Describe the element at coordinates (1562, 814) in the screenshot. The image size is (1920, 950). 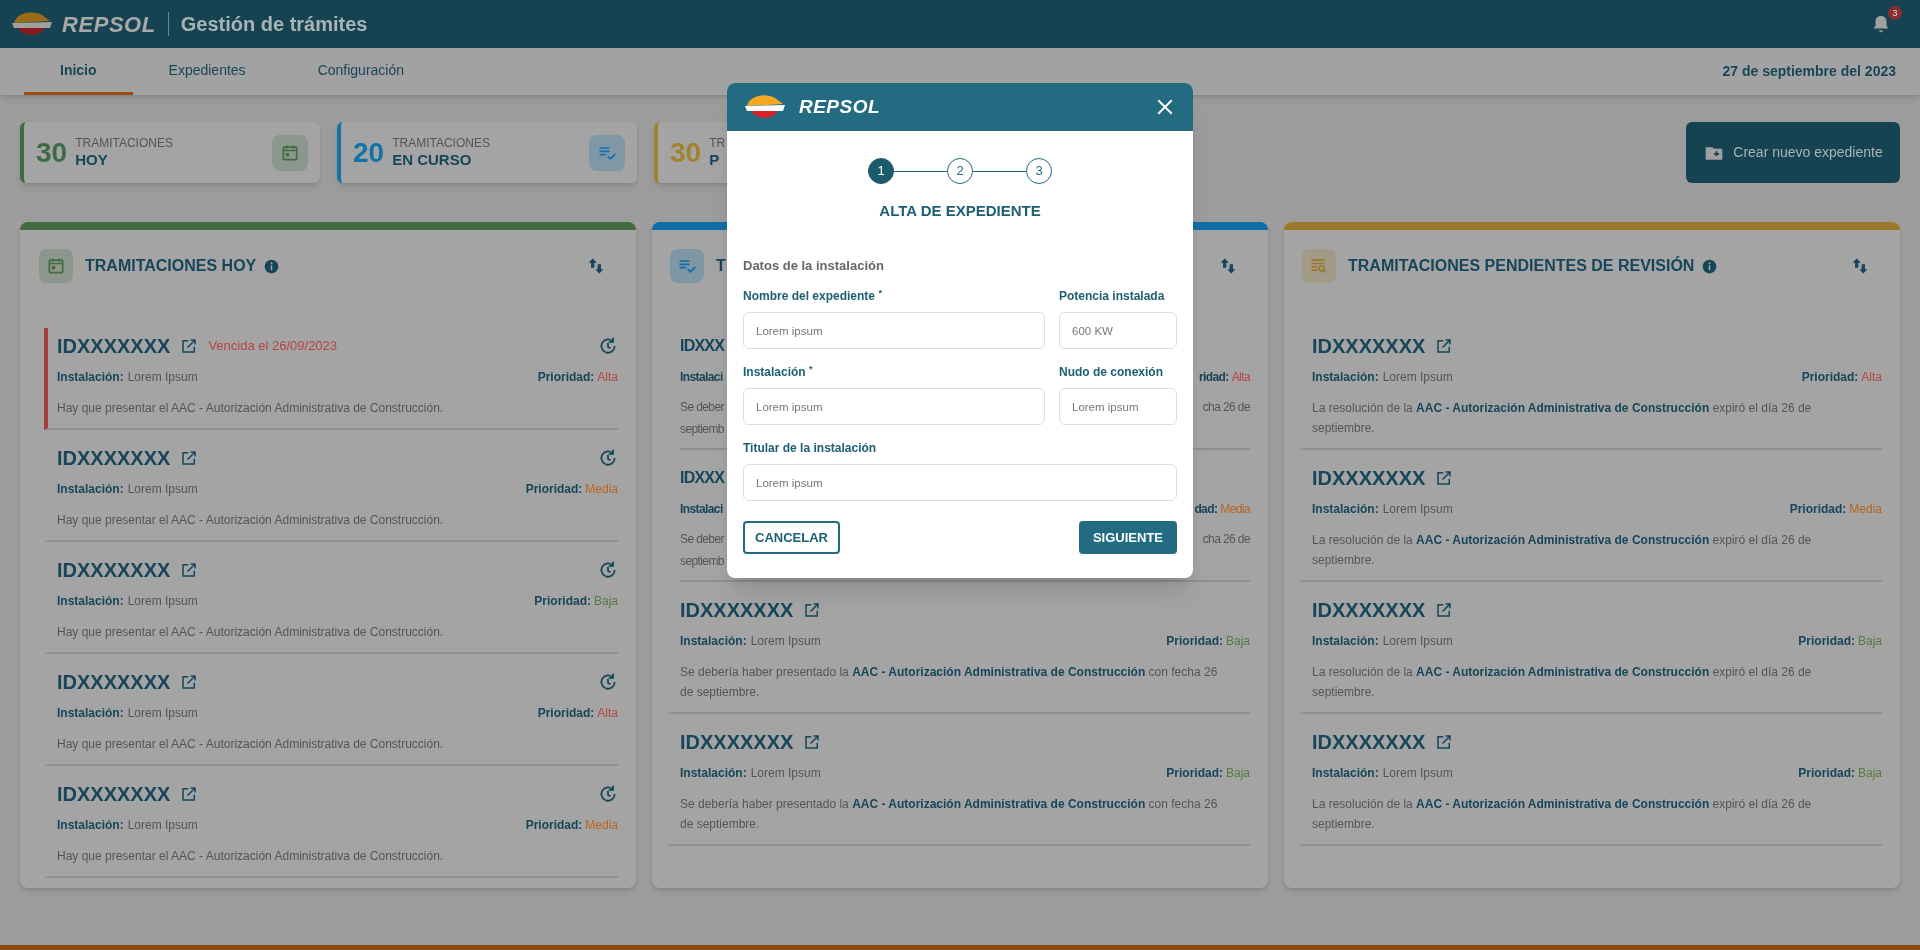
I see `description-text: La resolución de la AAC - Autorización Administrativa de Construcción expiró el día 26 de septiembre.` at that location.